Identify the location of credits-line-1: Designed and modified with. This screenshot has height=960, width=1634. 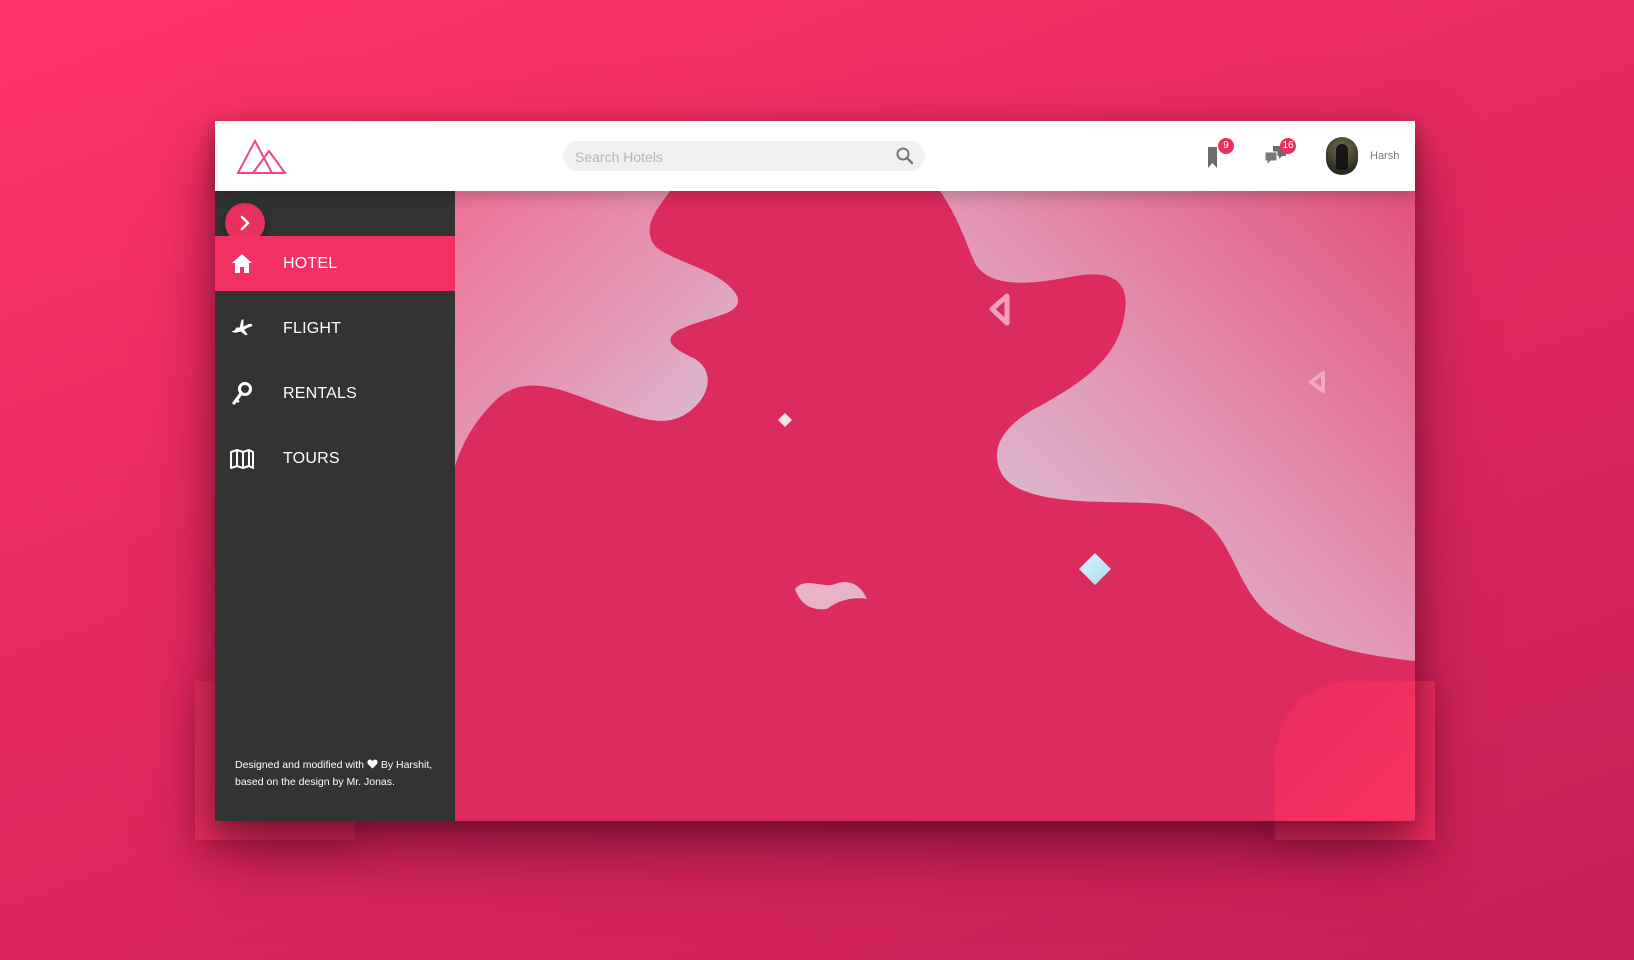
(299, 765).